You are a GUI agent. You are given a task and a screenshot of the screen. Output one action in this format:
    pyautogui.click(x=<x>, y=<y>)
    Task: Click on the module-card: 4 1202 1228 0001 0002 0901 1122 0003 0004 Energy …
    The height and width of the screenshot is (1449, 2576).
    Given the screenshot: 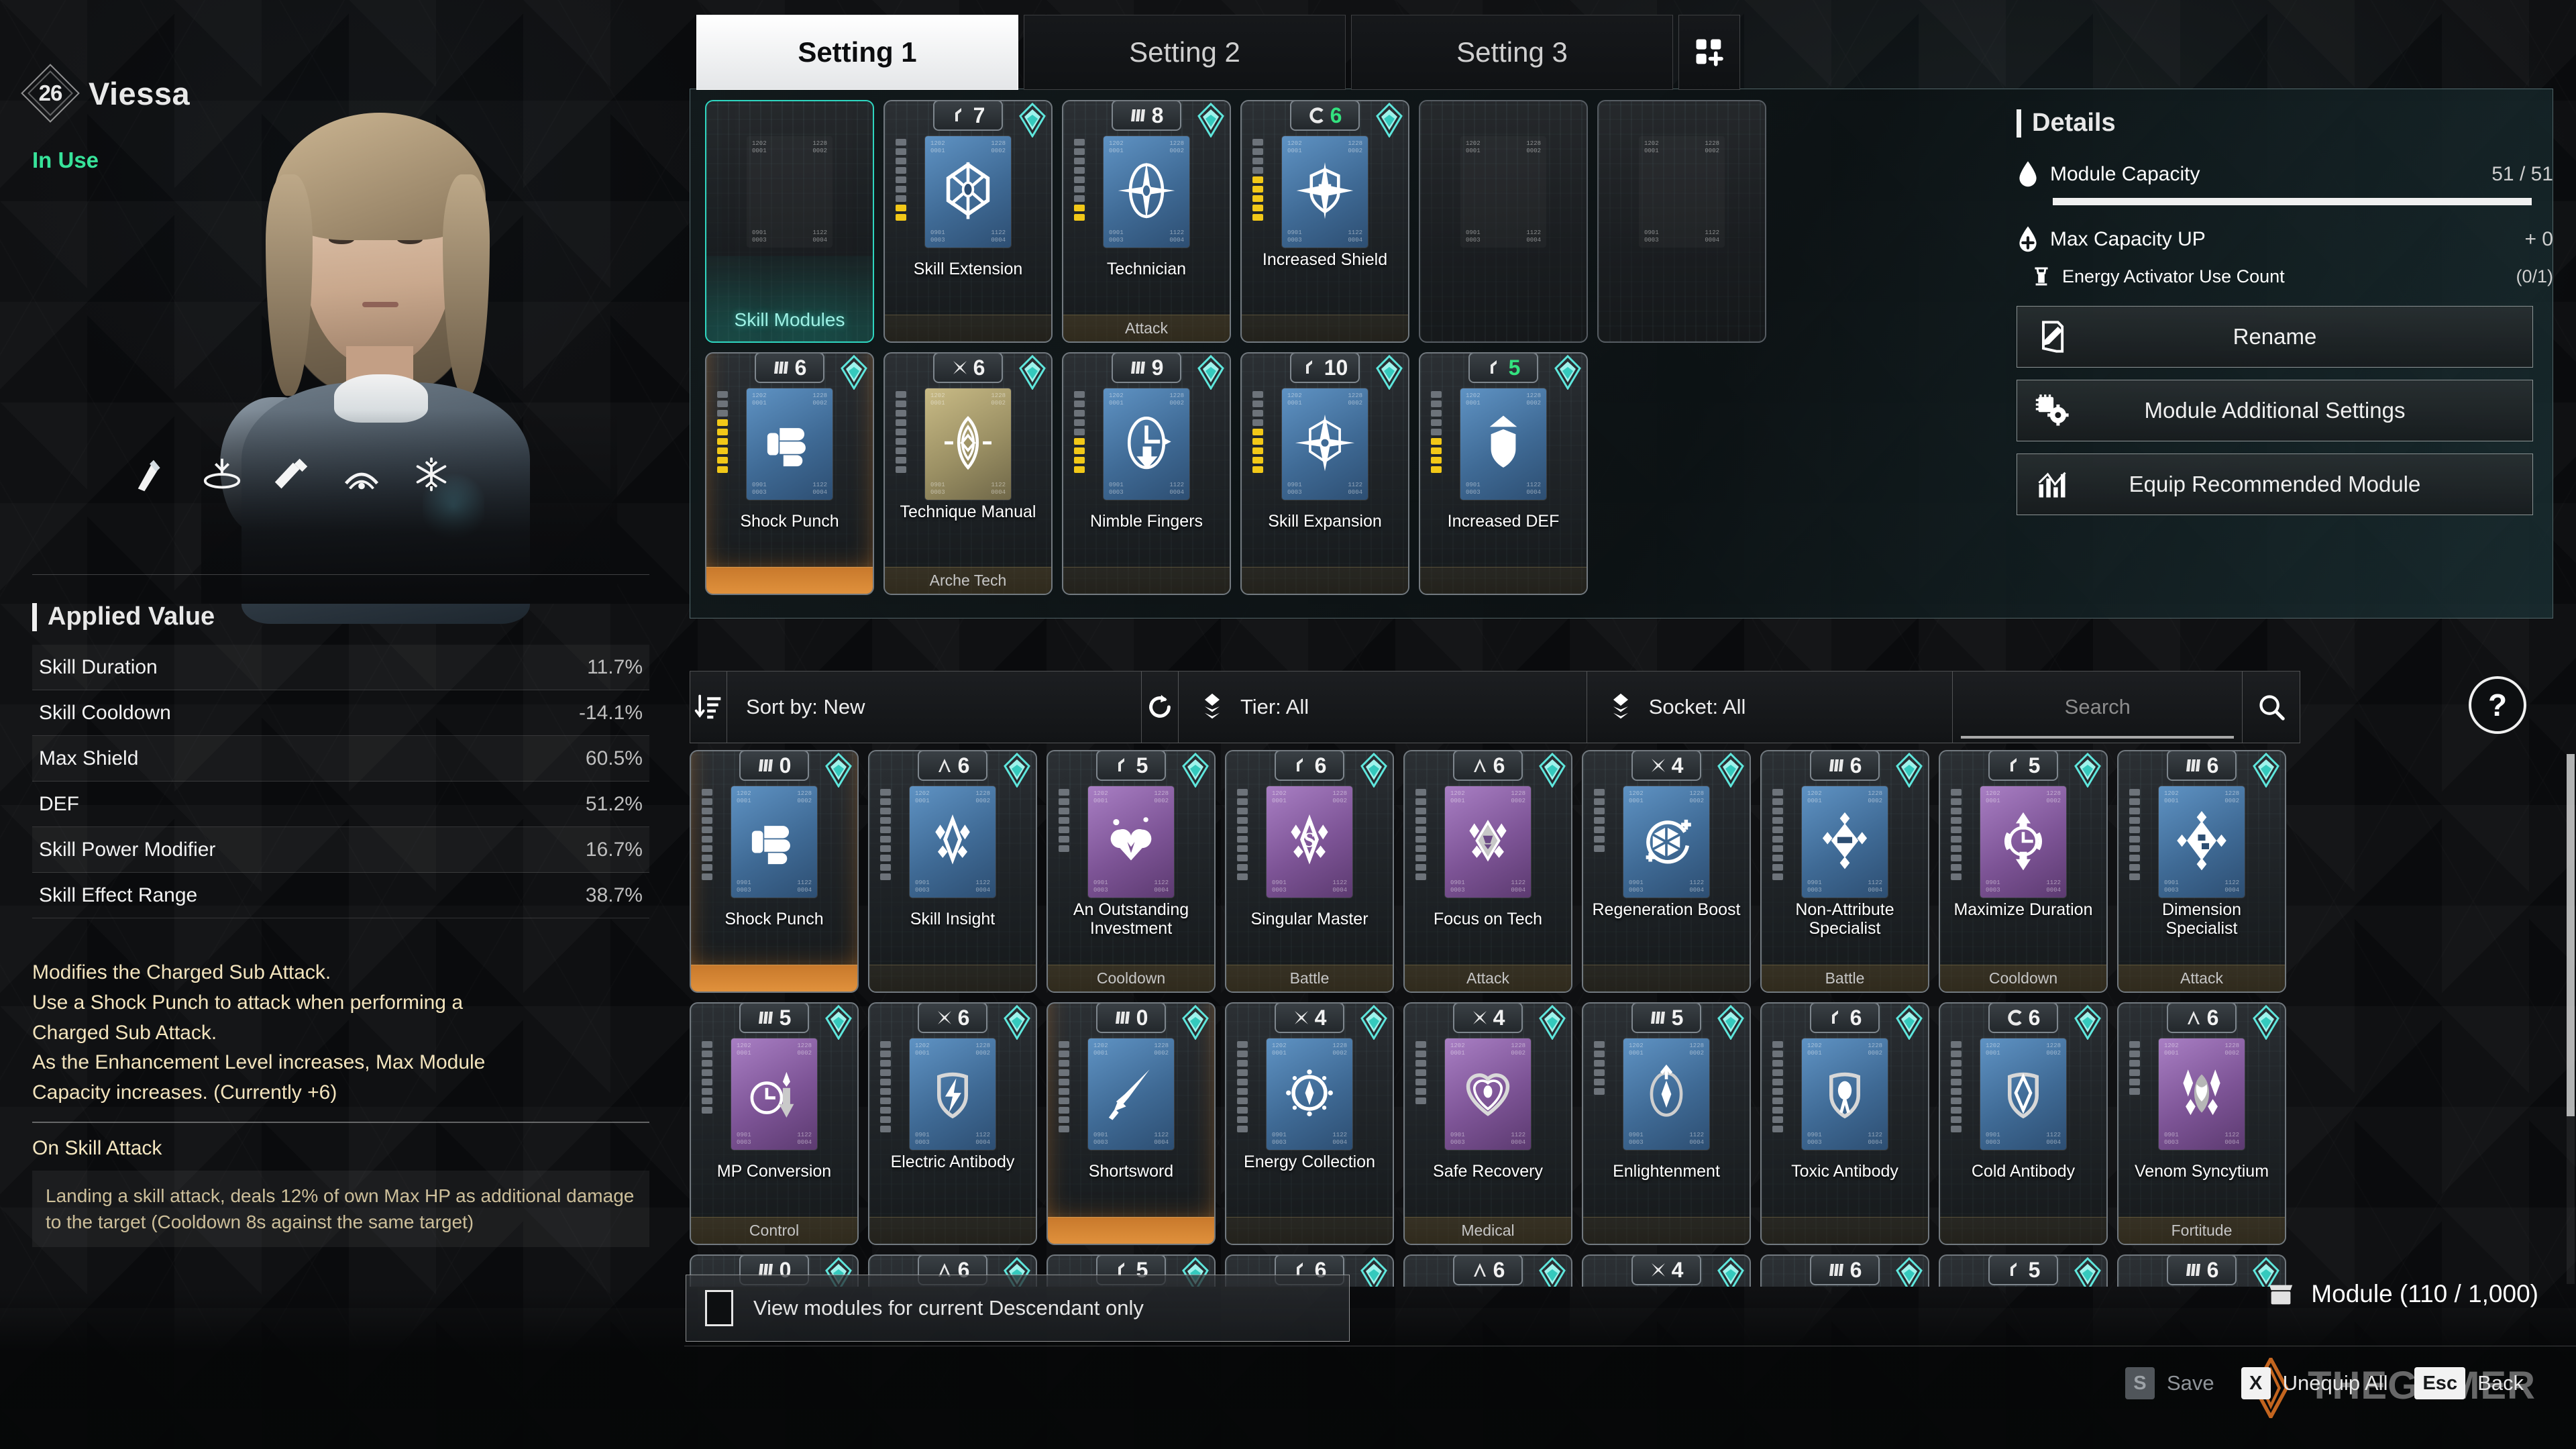 What is the action you would take?
    pyautogui.click(x=1309, y=1123)
    